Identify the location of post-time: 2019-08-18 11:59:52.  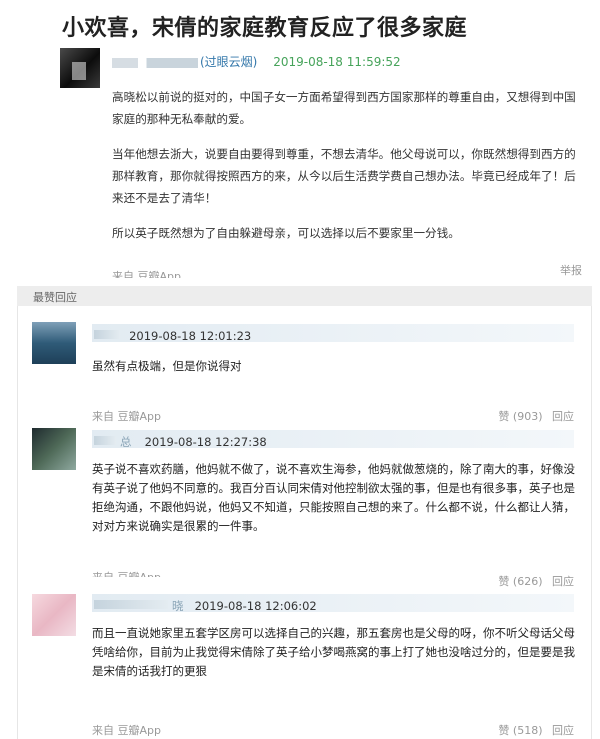
(337, 62).